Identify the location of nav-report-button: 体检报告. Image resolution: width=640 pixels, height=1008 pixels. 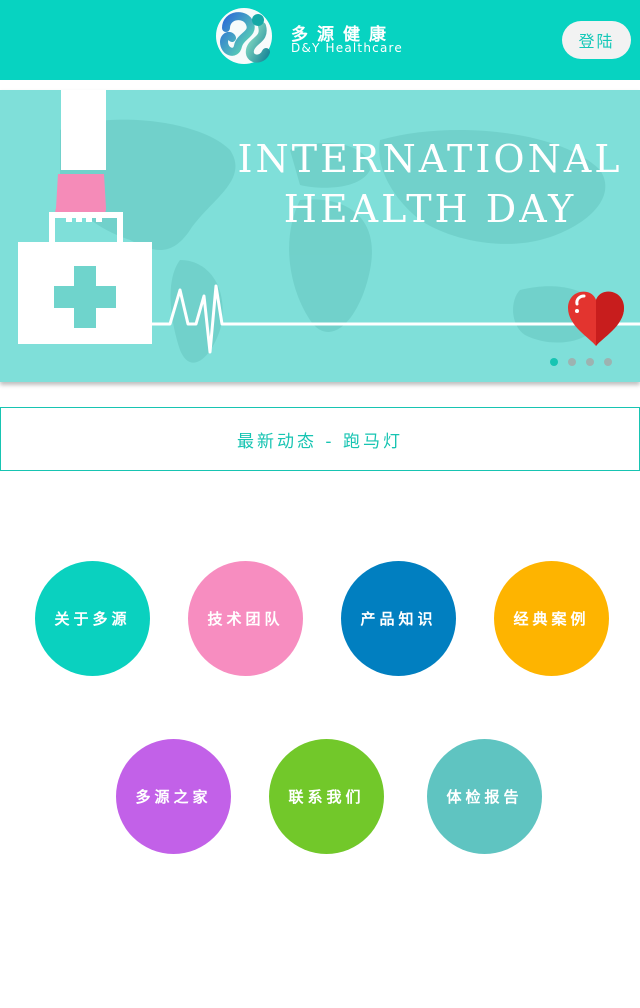
(484, 796).